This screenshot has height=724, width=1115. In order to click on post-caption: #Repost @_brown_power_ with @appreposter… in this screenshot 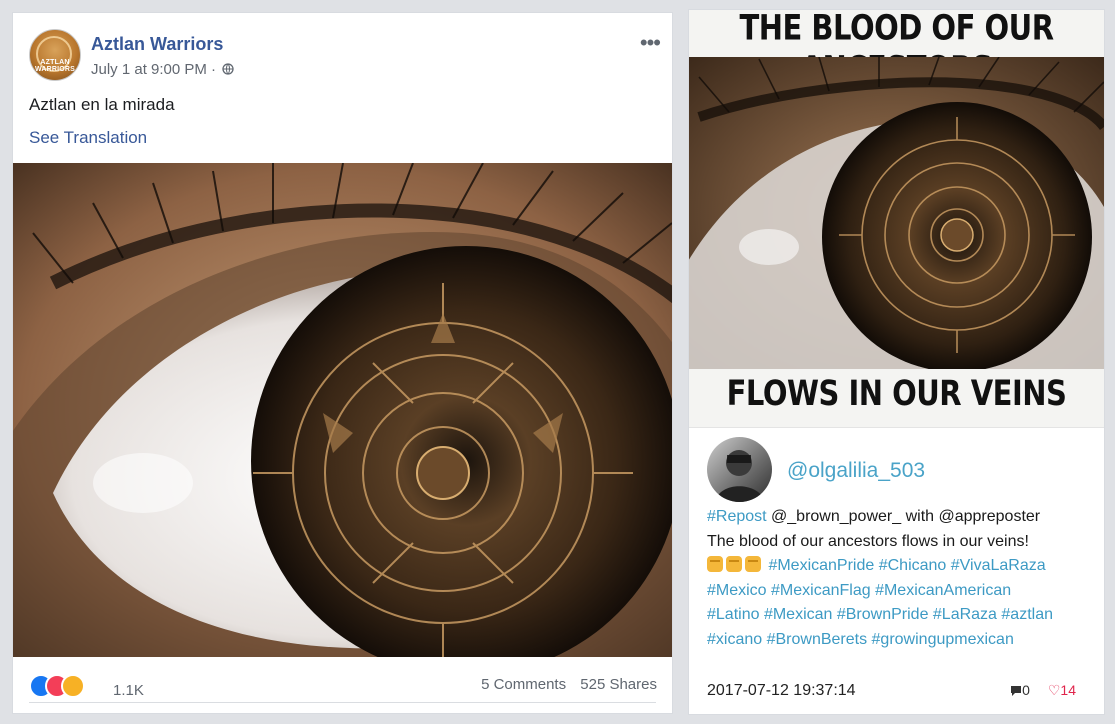, I will do `click(902, 578)`.